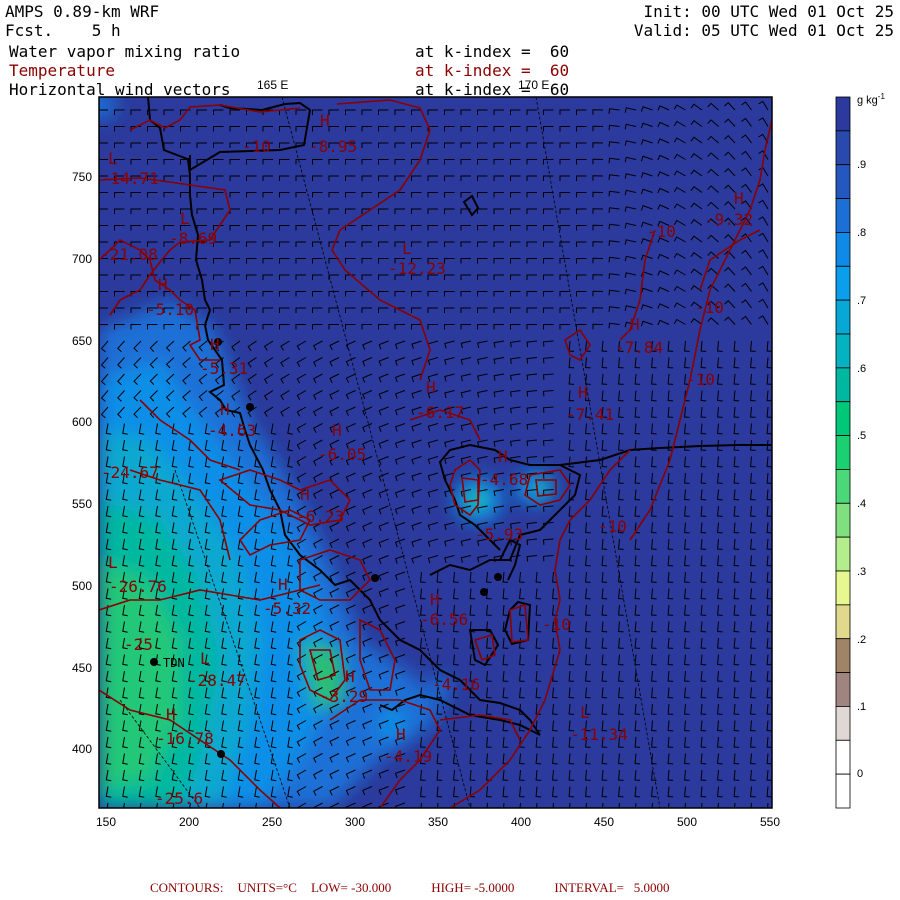 This screenshot has width=900, height=900. What do you see at coordinates (534, 85) in the screenshot?
I see `lon-label-170e: 170 E` at bounding box center [534, 85].